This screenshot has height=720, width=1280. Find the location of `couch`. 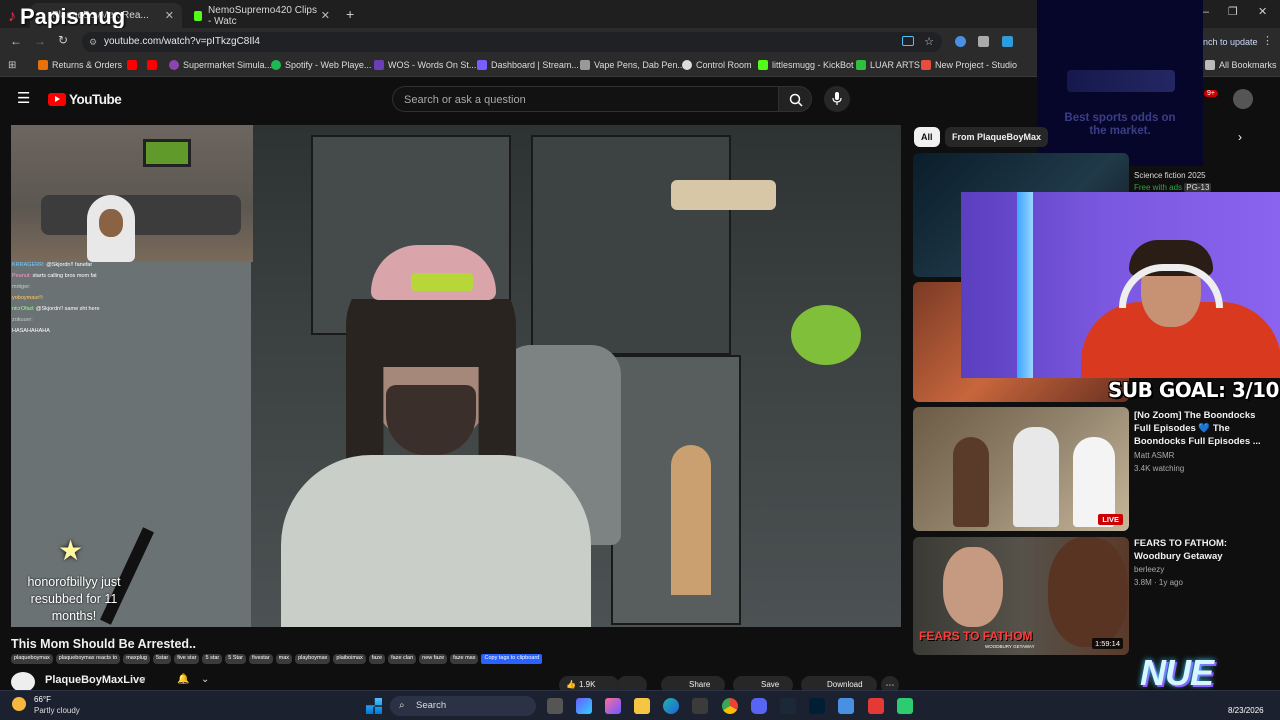

couch is located at coordinates (141, 215).